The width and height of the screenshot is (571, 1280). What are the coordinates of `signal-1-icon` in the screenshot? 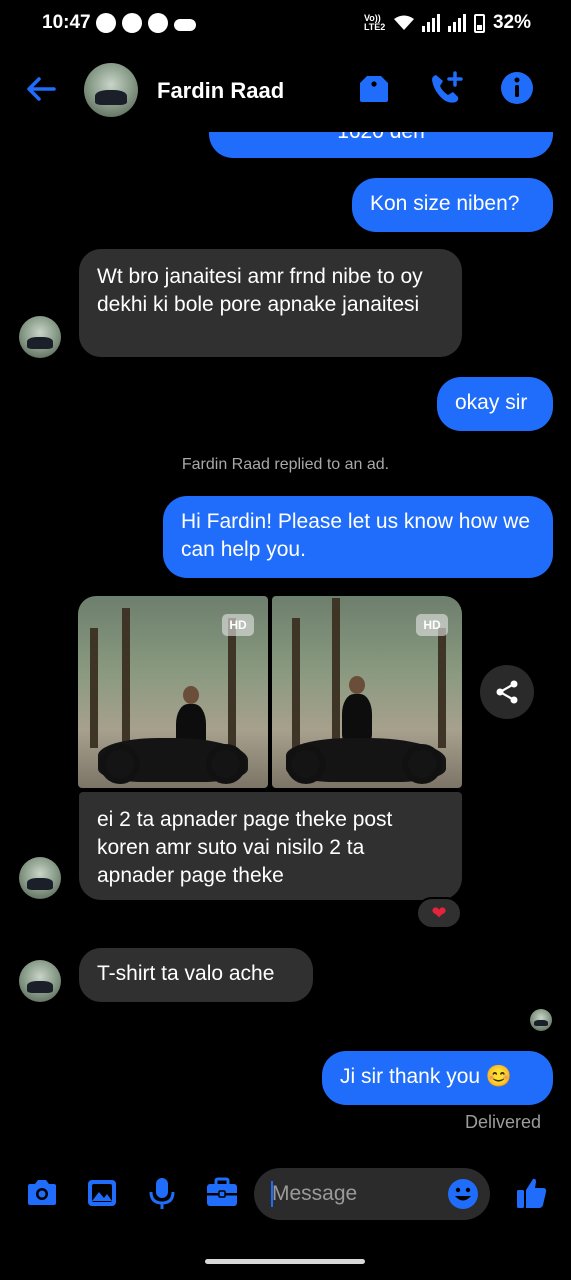 It's located at (430, 23).